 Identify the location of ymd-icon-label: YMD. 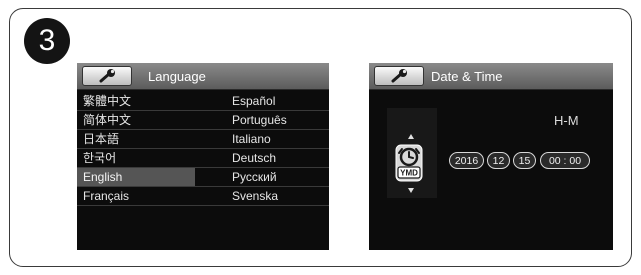
(409, 173).